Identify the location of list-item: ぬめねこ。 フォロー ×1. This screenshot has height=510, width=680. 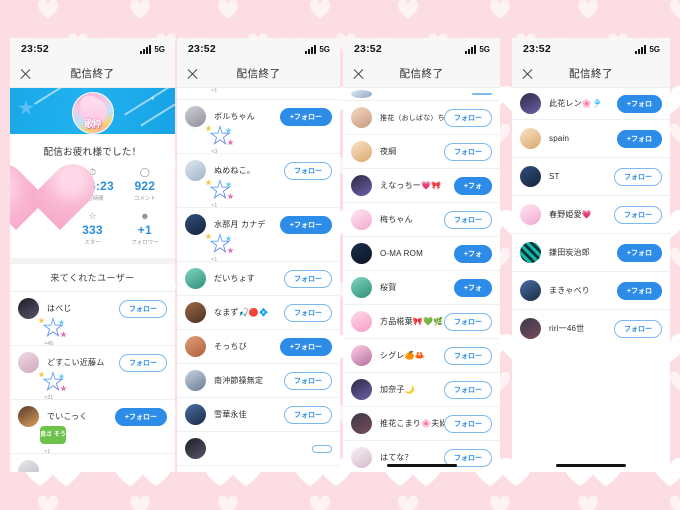
(258, 181).